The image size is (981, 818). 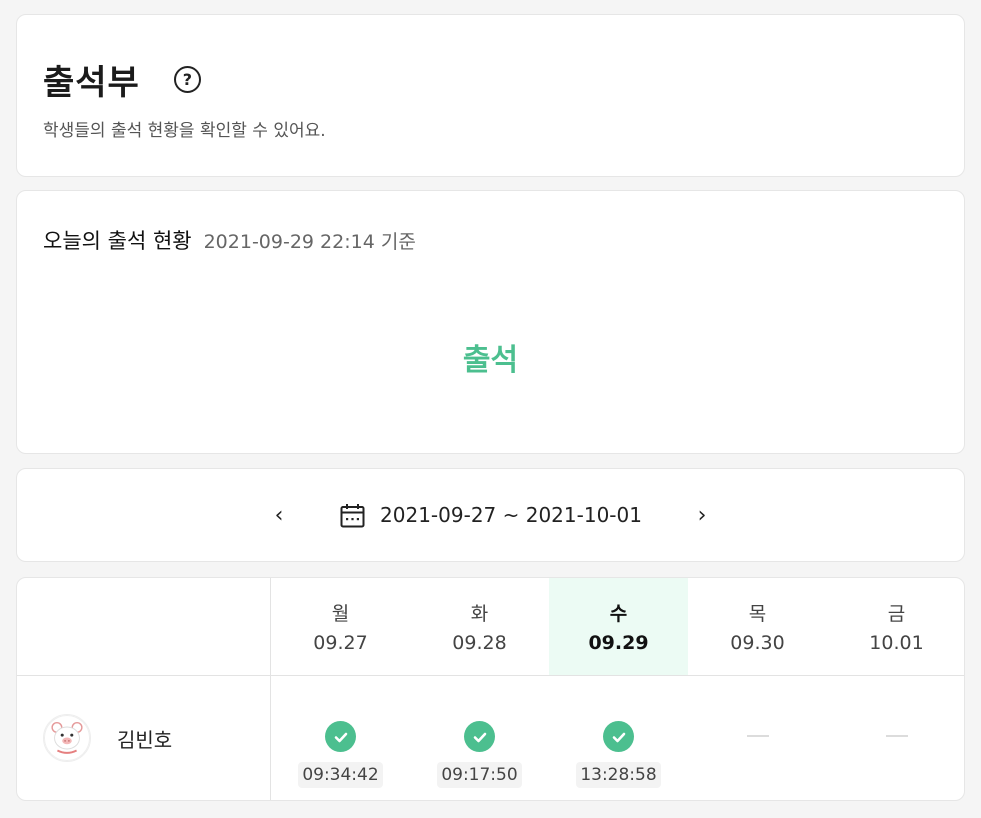 I want to click on today-header: 오늘의 출석 현황 2021-09-29 22:14 기준, so click(x=229, y=240).